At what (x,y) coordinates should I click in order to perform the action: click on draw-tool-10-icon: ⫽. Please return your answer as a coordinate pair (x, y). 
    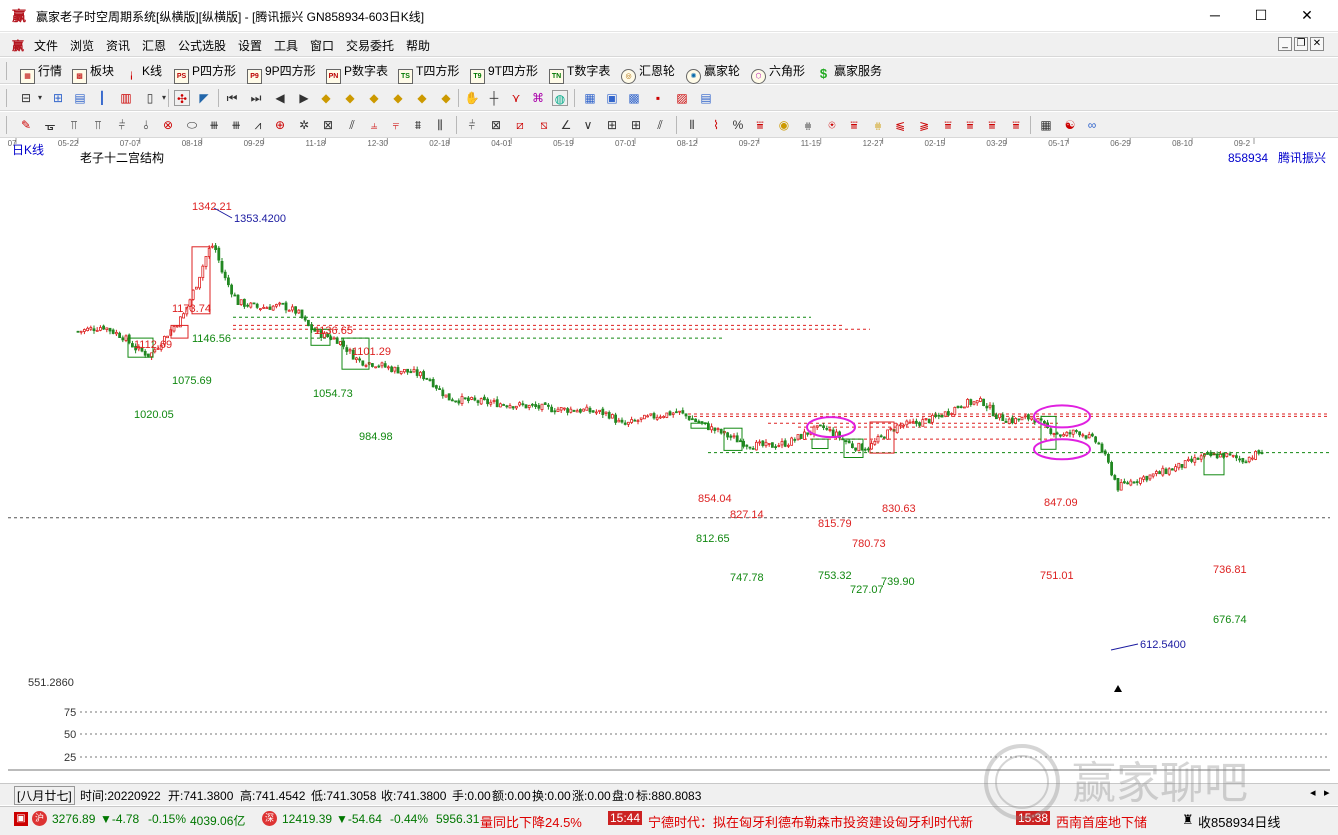
    Looking at the image, I should click on (352, 125).